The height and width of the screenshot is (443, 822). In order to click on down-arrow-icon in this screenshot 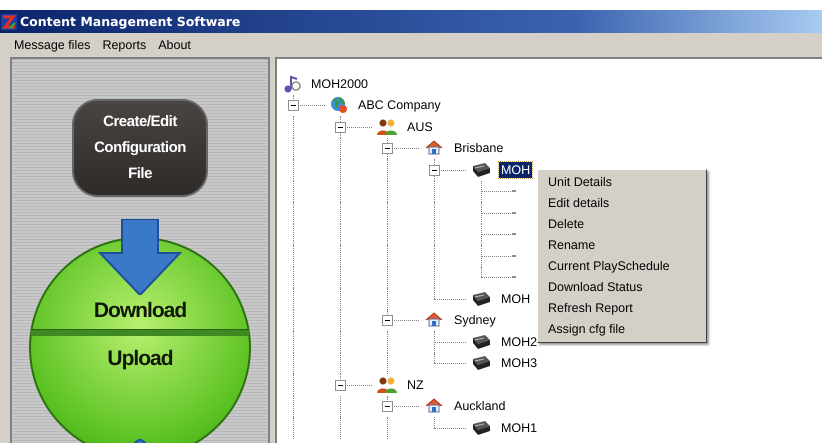, I will do `click(140, 257)`.